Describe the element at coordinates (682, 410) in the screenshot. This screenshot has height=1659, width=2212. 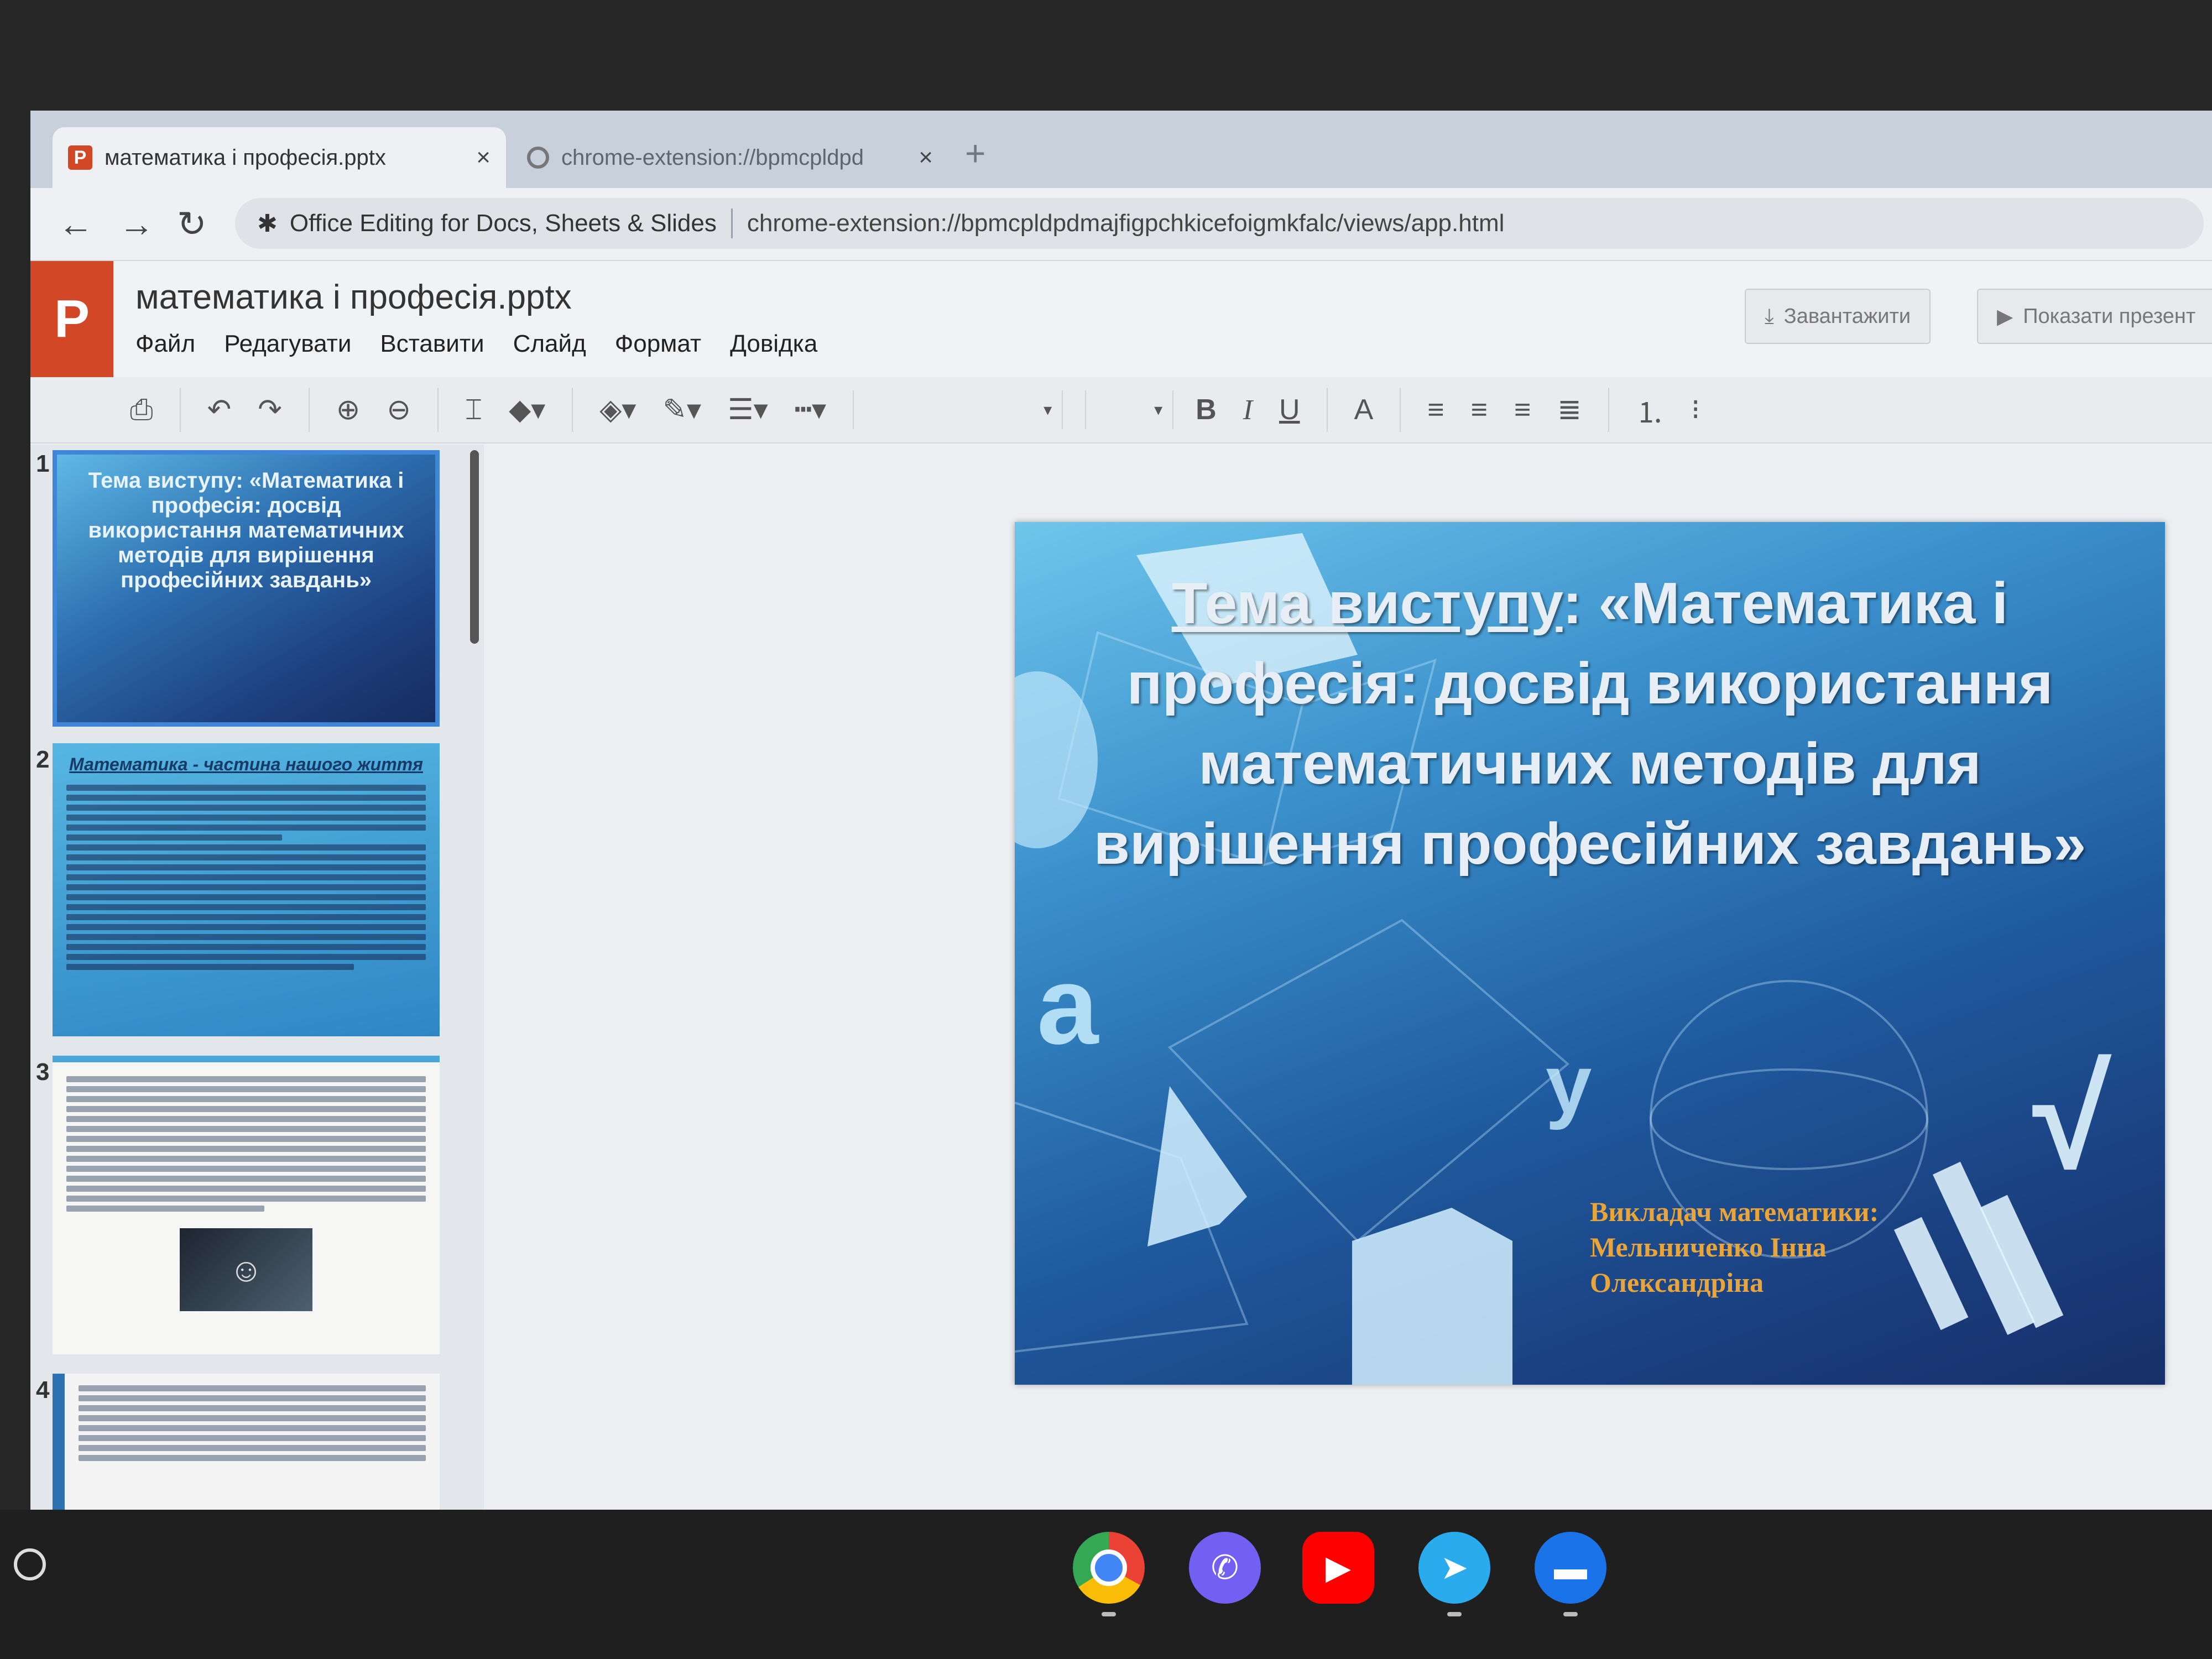
I see `line-color-icon: ✎▾` at that location.